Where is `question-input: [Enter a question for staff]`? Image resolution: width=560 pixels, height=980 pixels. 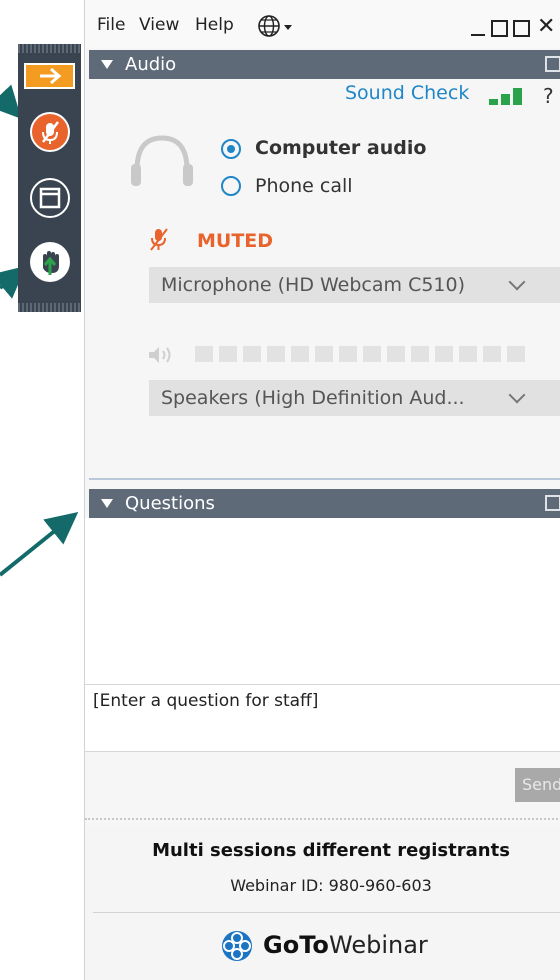 question-input: [Enter a question for staff] is located at coordinates (322, 718).